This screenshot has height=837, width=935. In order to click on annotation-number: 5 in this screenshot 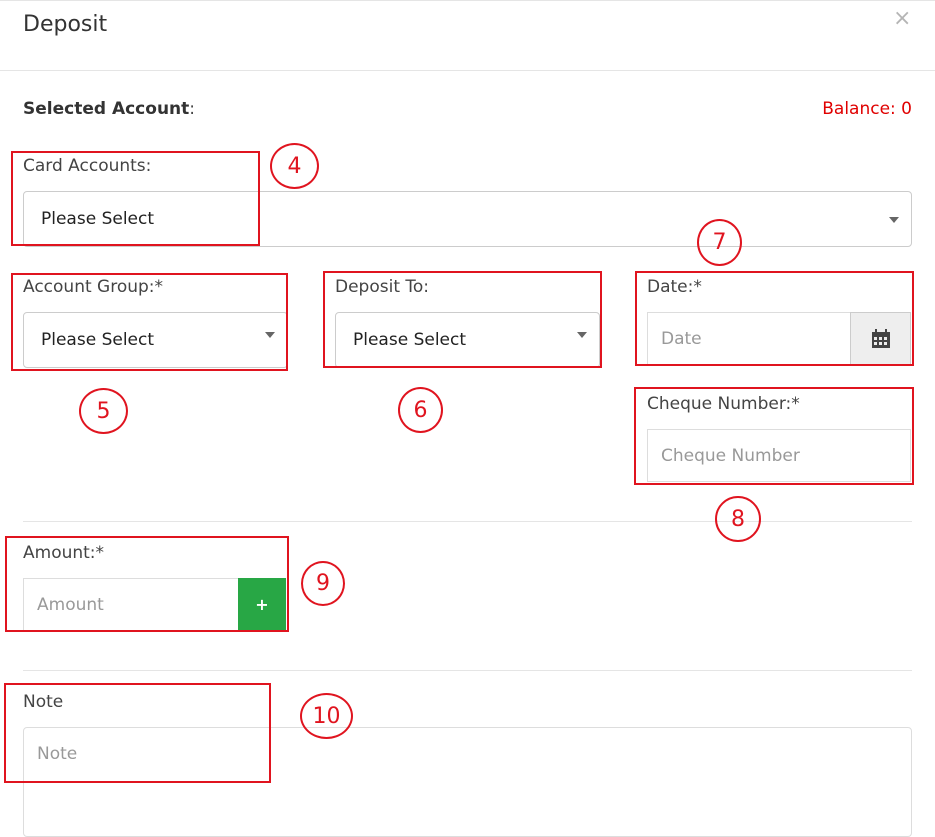, I will do `click(103, 411)`.